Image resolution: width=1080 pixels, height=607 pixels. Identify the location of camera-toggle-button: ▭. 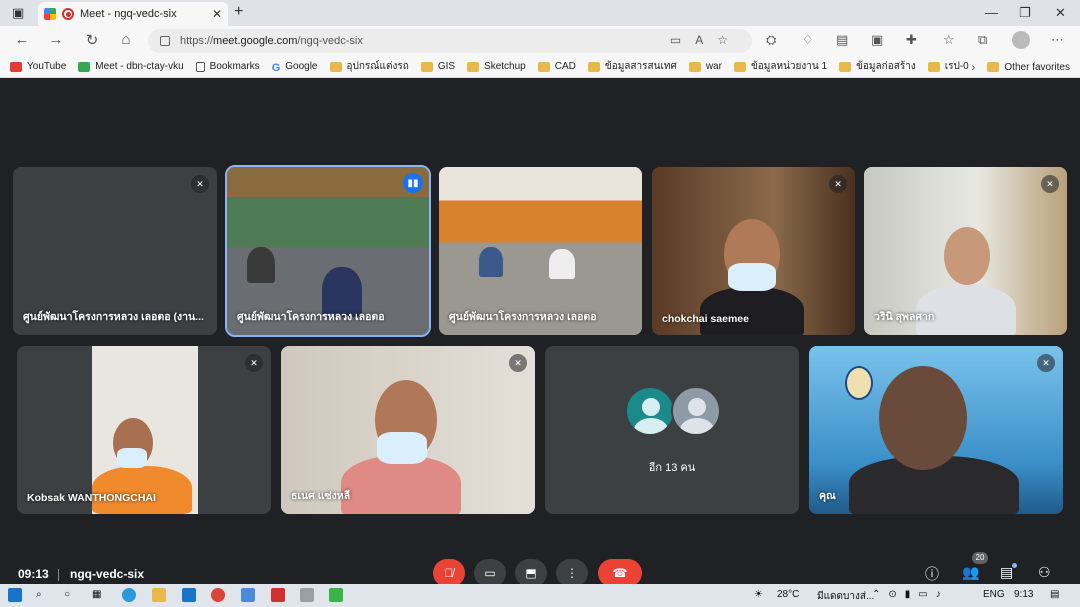
(490, 573).